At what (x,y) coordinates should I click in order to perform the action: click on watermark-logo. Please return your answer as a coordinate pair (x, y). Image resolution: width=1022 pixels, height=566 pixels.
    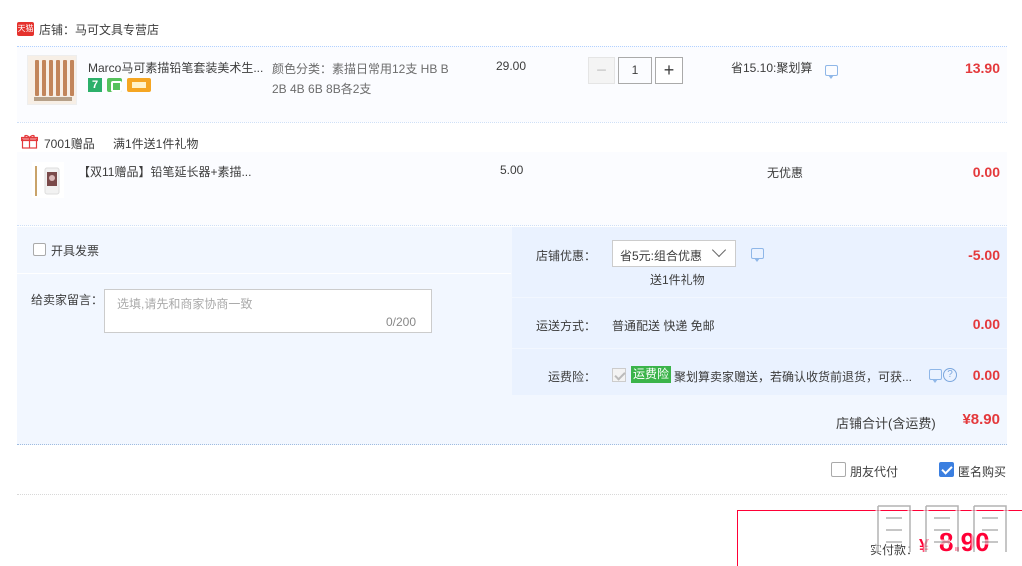
    Looking at the image, I should click on (942, 527).